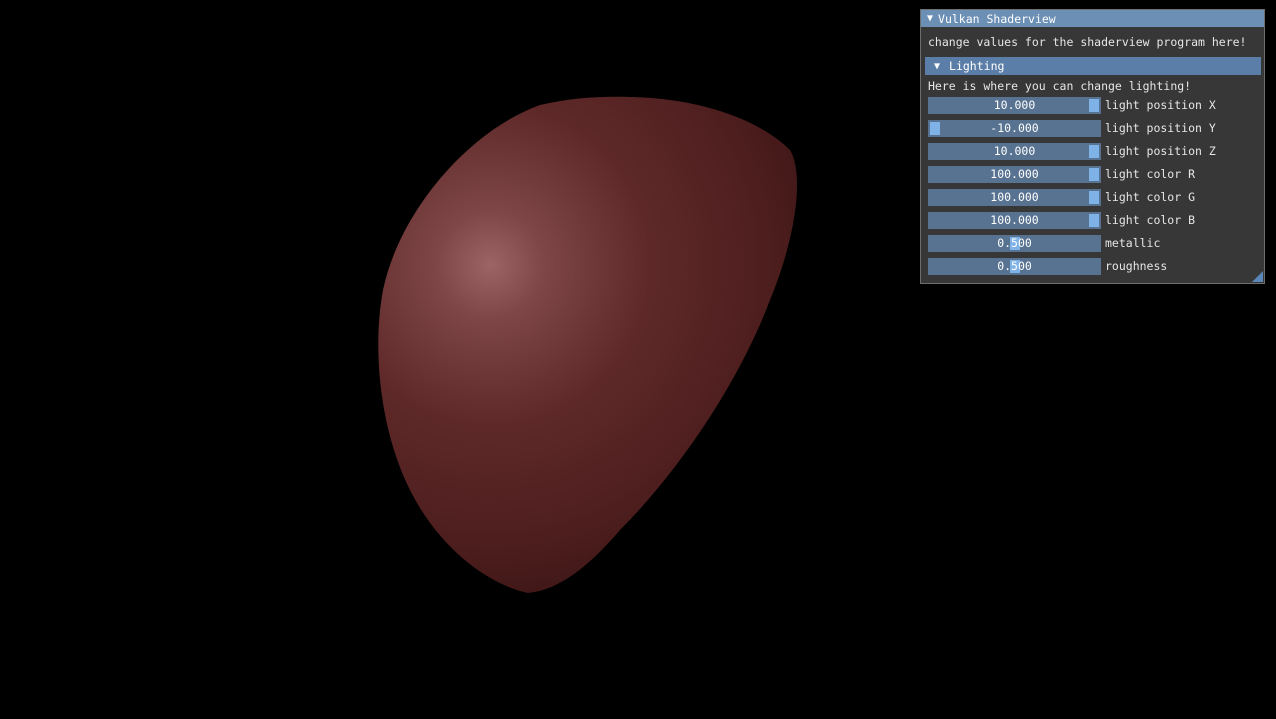 This screenshot has width=1276, height=719. I want to click on lighting-collapse-arrow-icon: ▼, so click(937, 66).